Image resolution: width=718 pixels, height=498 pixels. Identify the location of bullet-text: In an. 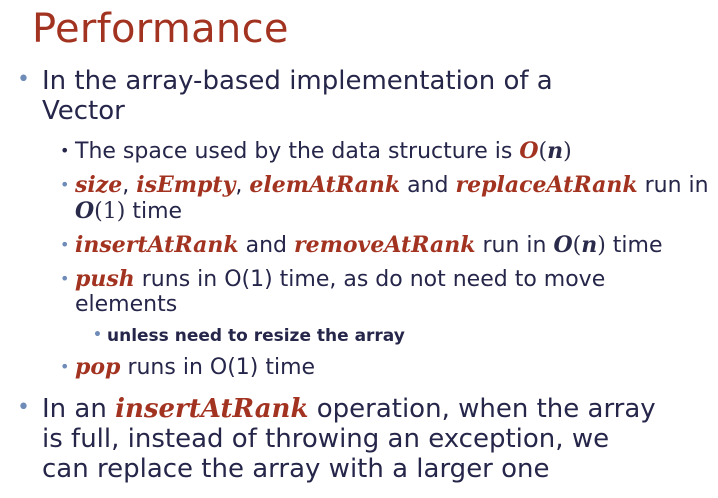
(79, 409).